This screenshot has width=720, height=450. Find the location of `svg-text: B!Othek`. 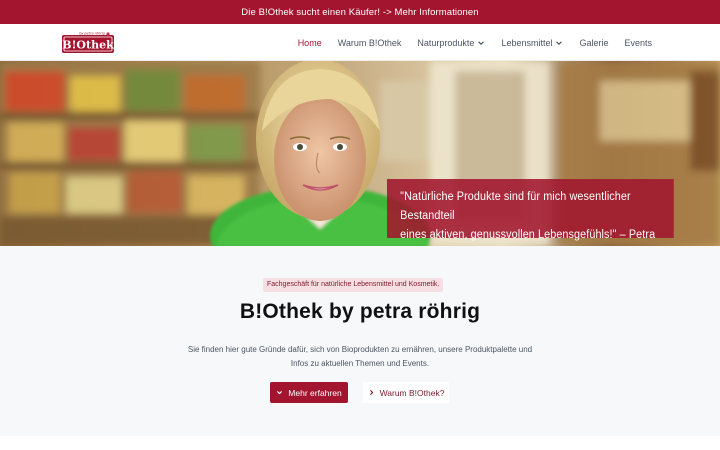

svg-text: B!Othek is located at coordinates (88, 45).